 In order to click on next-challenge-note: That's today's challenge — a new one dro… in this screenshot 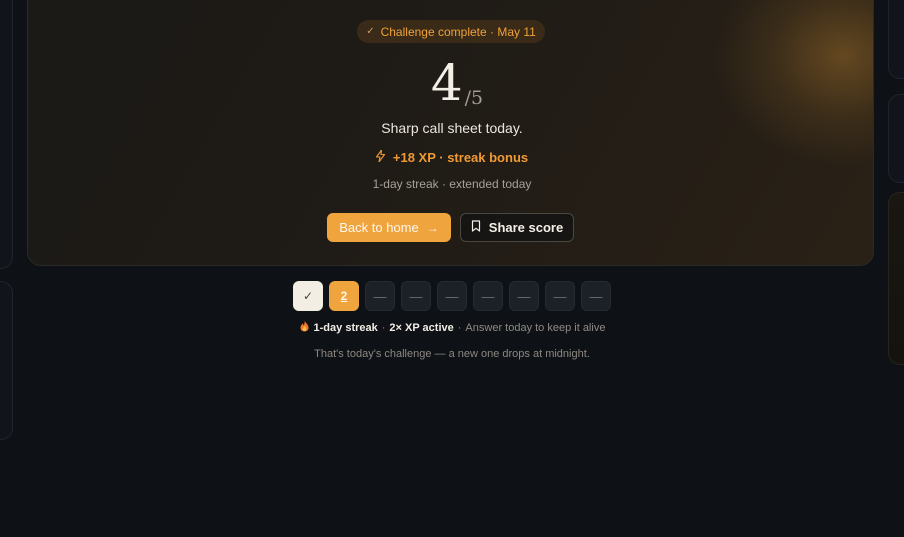, I will do `click(452, 354)`.